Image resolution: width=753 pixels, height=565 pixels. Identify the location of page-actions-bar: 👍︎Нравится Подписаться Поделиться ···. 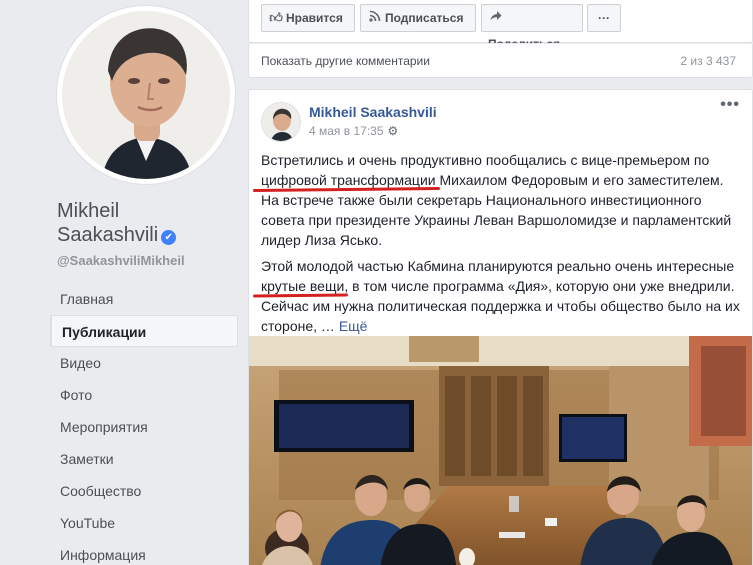
(500, 25).